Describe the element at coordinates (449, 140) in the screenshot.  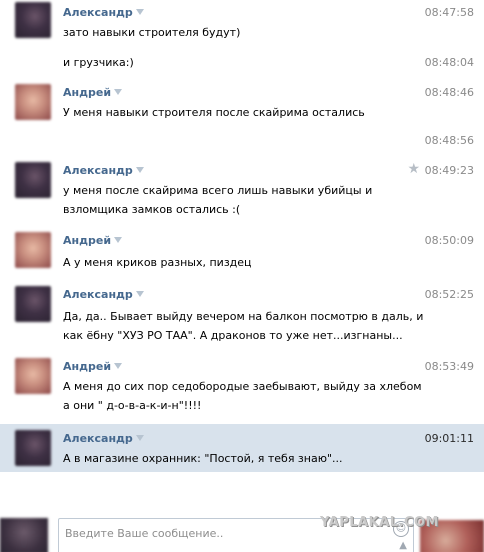
I see `message-time: 08:48:56` at that location.